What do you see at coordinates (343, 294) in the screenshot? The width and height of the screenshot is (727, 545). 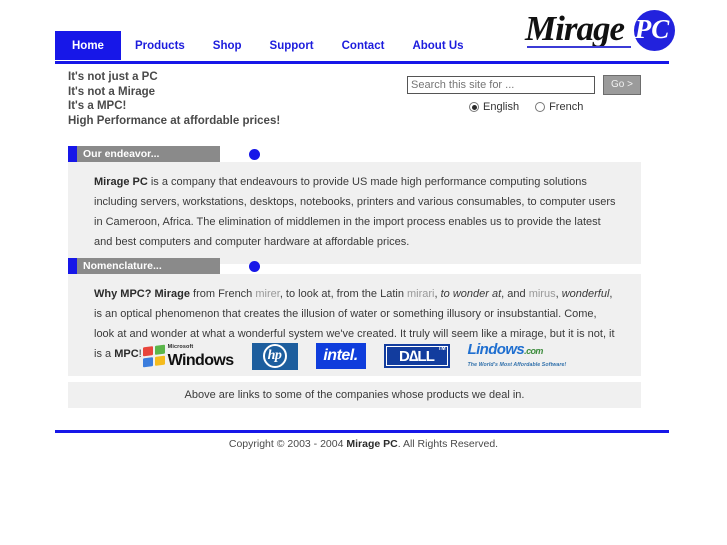 I see `nomenclature-seg-2: , to look at, from the Latin` at bounding box center [343, 294].